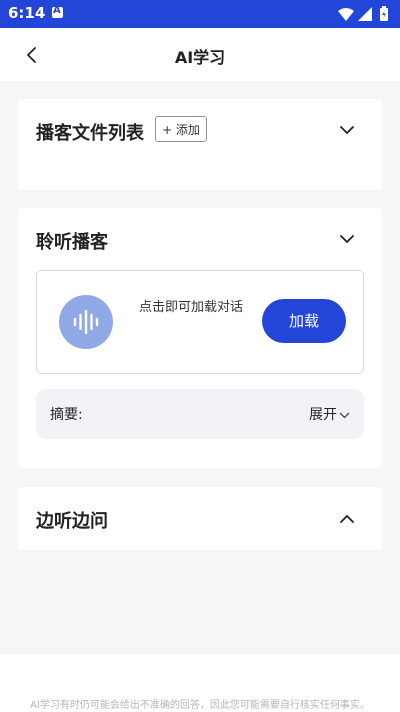  I want to click on ask-card: 边听边问, so click(200, 518).